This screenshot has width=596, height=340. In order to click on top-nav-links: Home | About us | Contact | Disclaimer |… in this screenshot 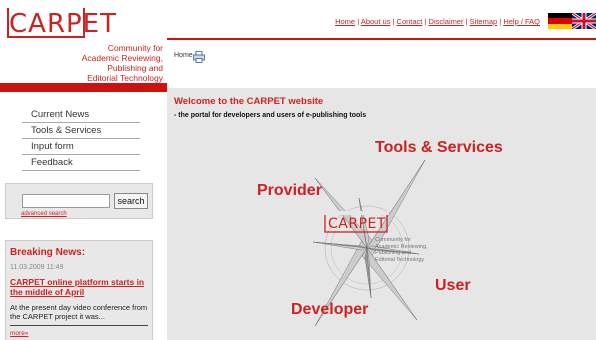, I will do `click(437, 21)`.